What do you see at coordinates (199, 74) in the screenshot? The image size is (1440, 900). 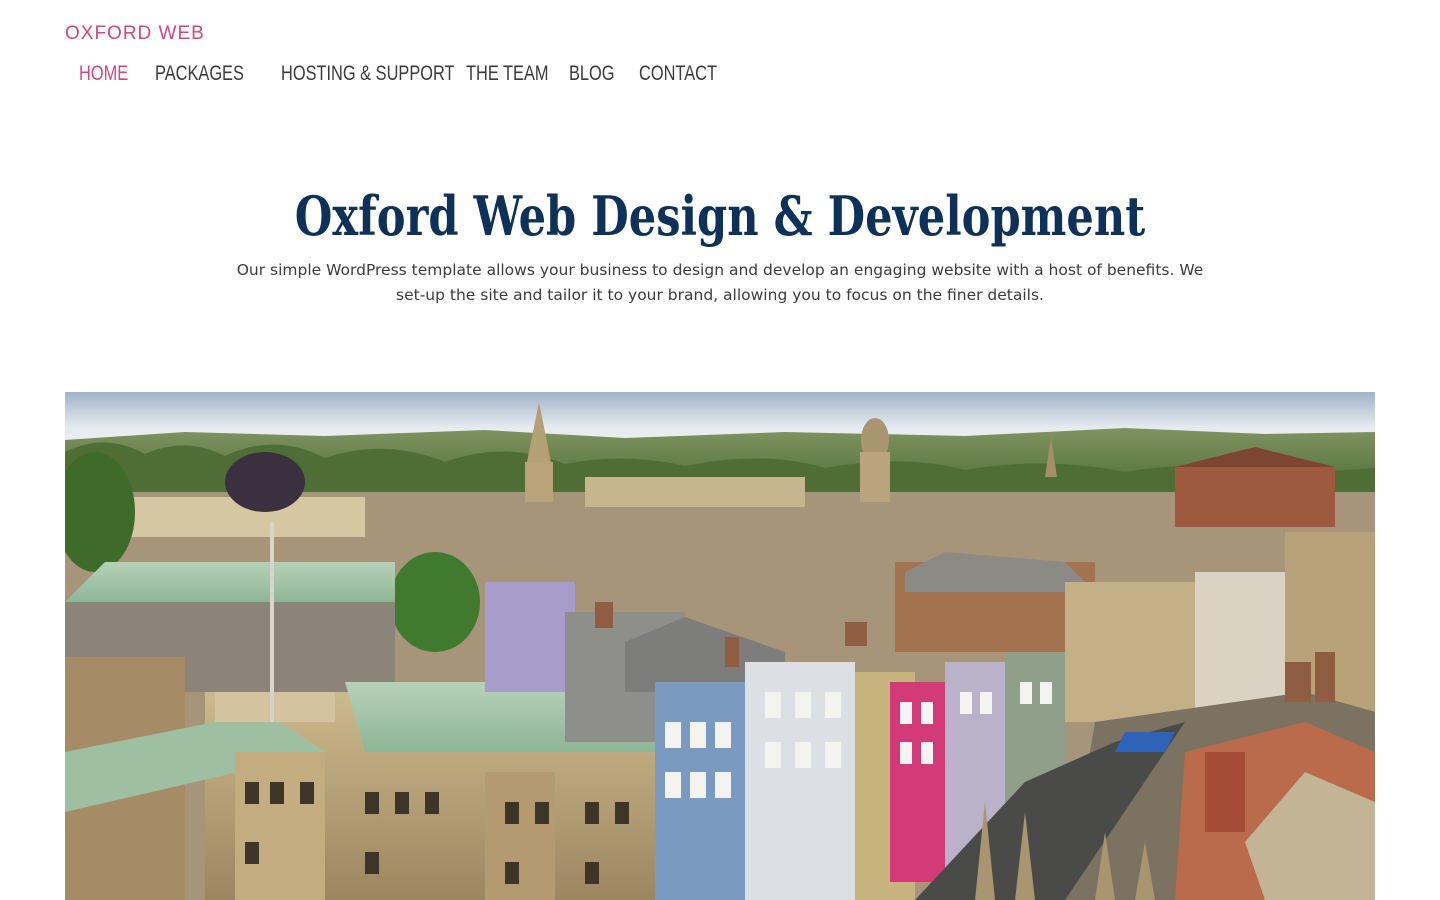 I see `nav-item-packages: PACKAGES` at bounding box center [199, 74].